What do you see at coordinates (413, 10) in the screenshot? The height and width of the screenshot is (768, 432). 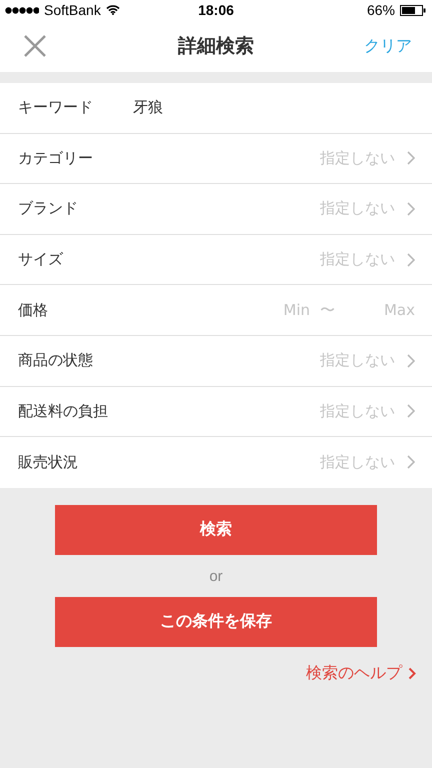 I see `battery-icon` at bounding box center [413, 10].